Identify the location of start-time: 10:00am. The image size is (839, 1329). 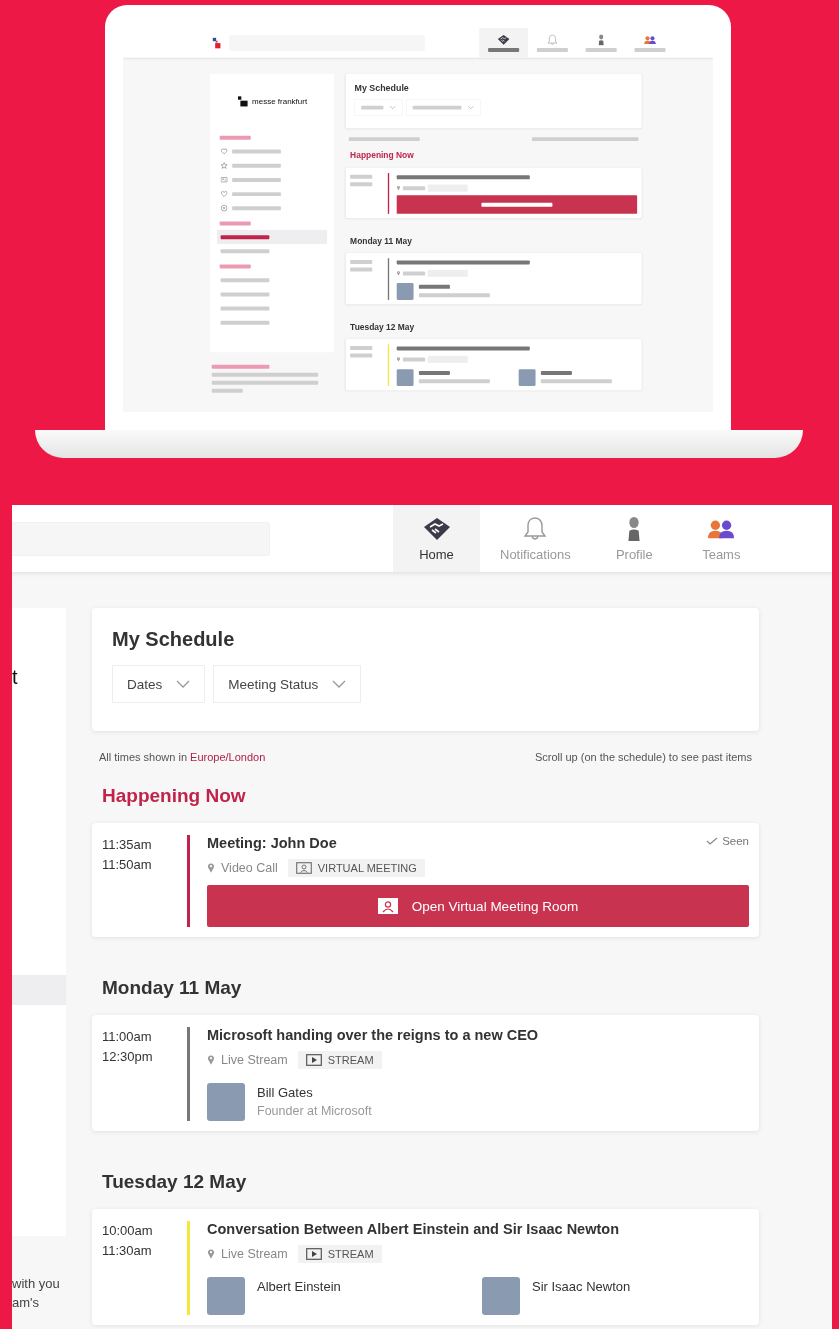
(128, 1231).